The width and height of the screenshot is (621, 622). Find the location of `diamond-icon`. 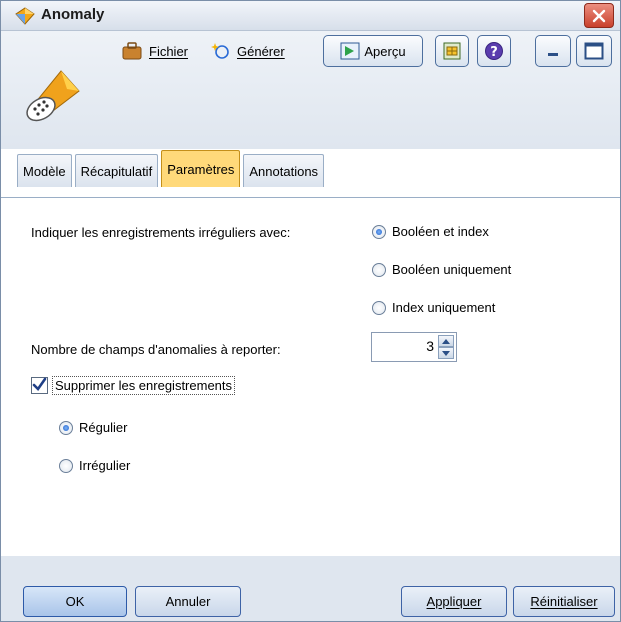

diamond-icon is located at coordinates (25, 16).